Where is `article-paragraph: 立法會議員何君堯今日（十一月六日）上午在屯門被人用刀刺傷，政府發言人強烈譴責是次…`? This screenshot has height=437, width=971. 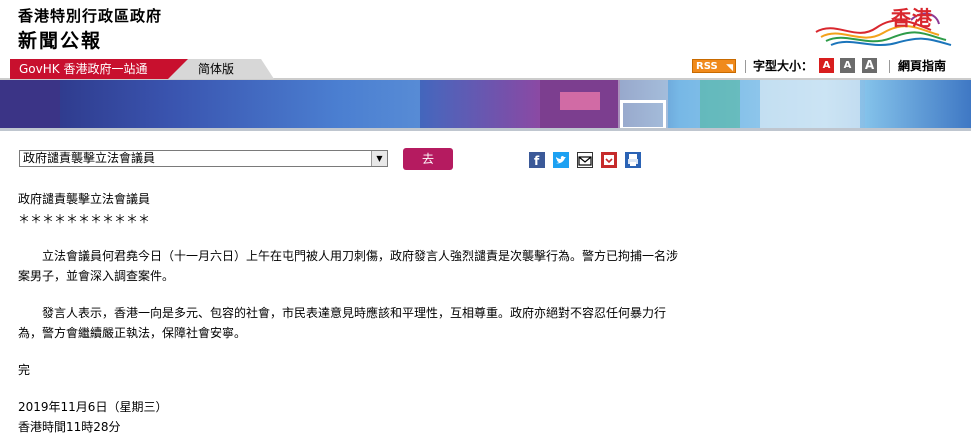 article-paragraph: 立法會議員何君堯今日（十一月六日）上午在屯門被人用刀刺傷，政府發言人強烈譴責是次… is located at coordinates (348, 266).